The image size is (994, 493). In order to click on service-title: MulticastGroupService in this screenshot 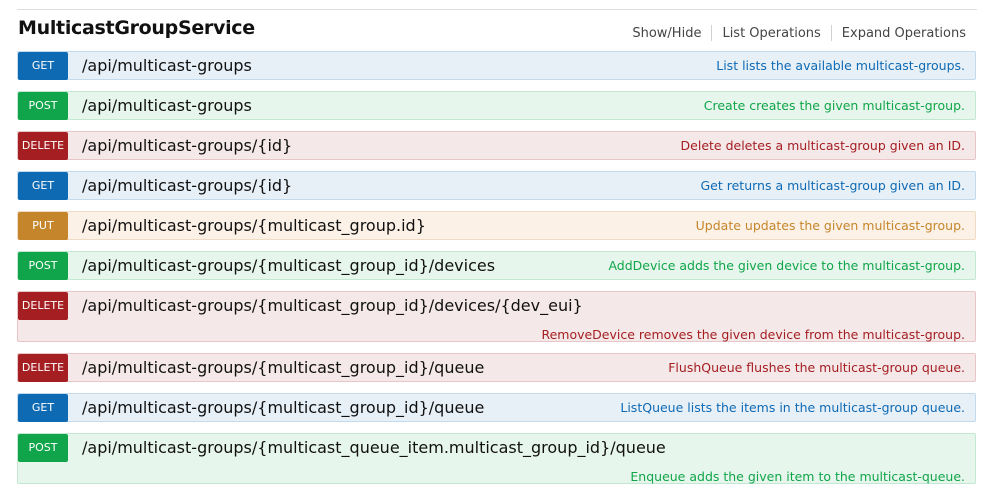, I will do `click(136, 28)`.